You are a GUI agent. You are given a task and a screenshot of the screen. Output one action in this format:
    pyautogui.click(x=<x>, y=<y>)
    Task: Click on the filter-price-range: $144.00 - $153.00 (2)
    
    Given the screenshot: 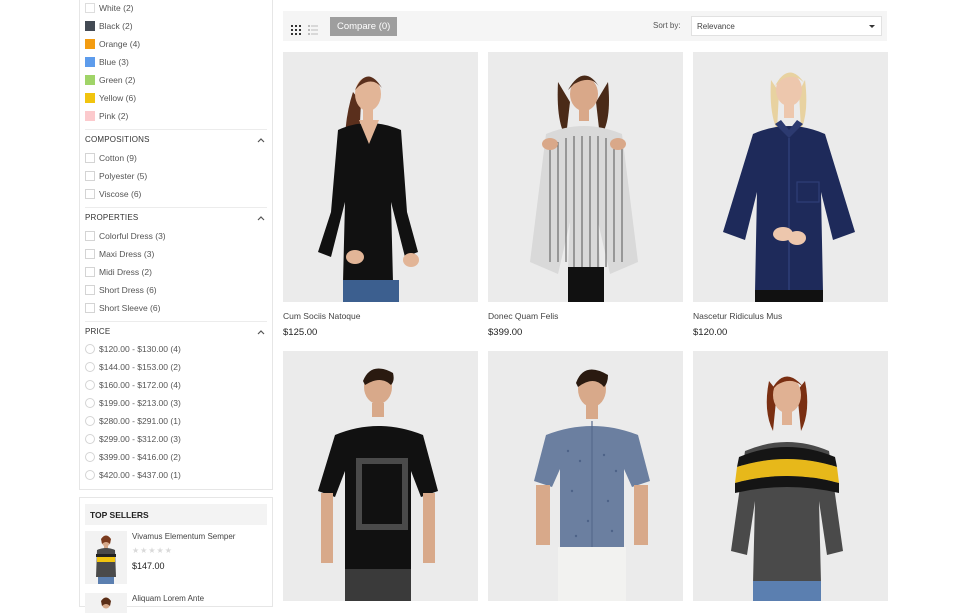 What is the action you would take?
    pyautogui.click(x=133, y=367)
    